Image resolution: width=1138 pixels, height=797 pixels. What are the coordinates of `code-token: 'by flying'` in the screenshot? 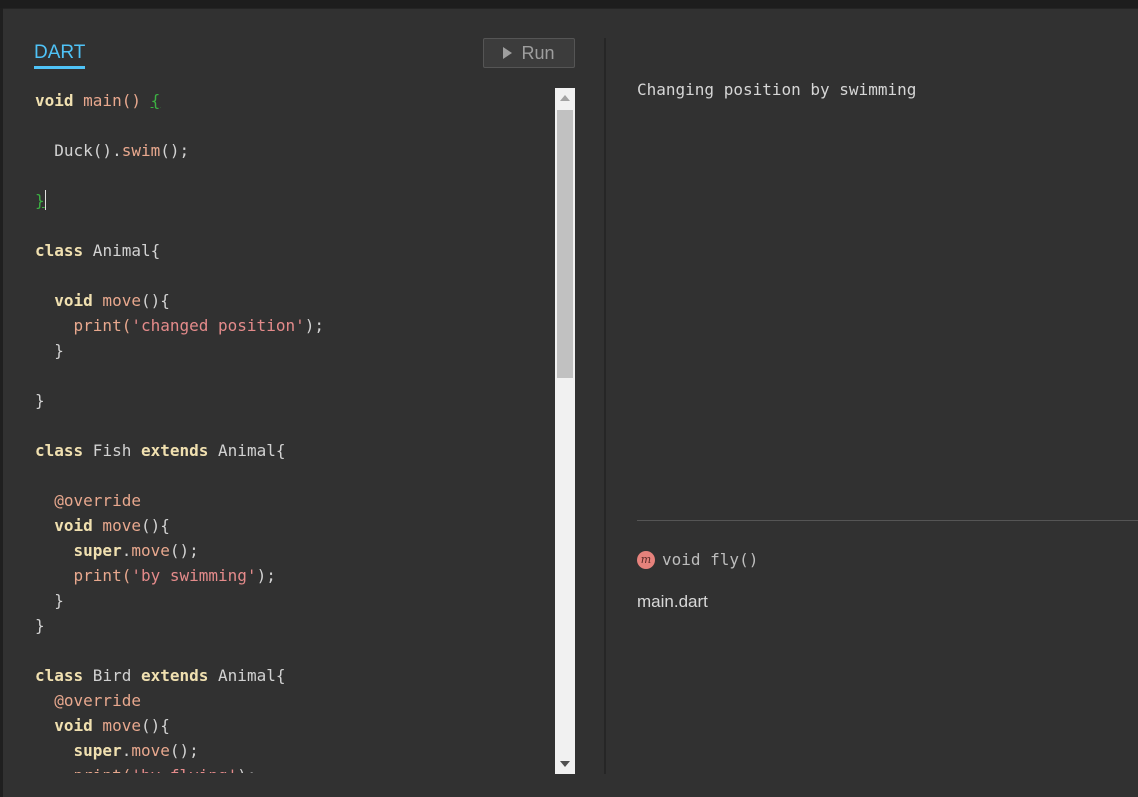 It's located at (184, 769).